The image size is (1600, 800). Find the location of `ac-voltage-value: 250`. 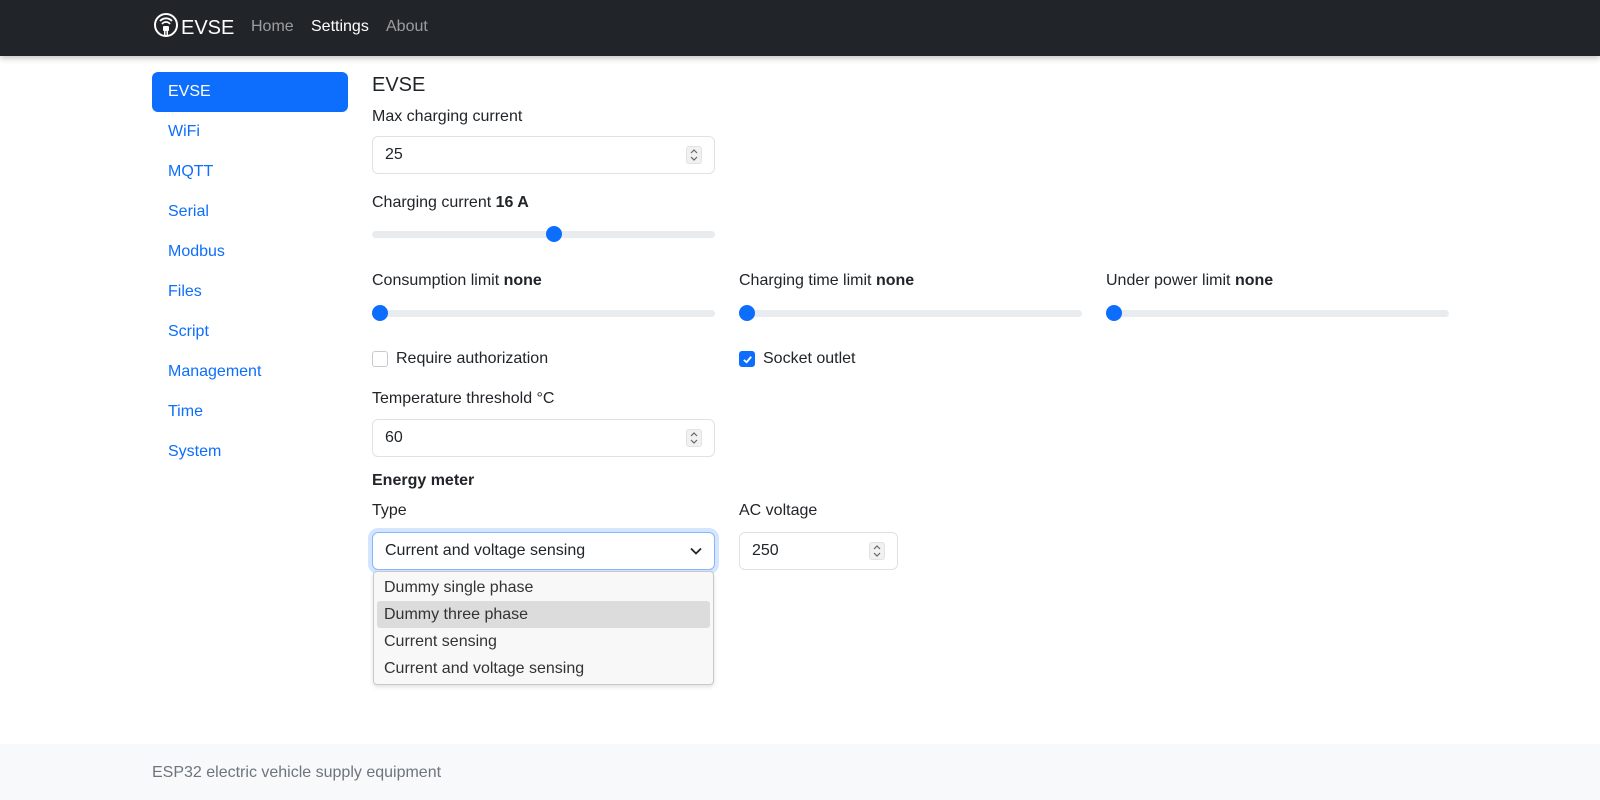

ac-voltage-value: 250 is located at coordinates (765, 550).